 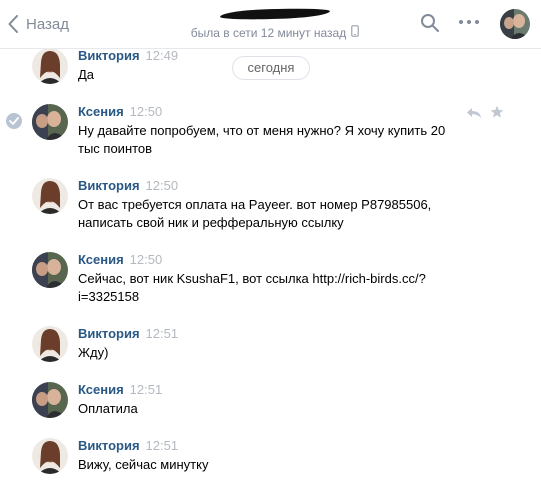 What do you see at coordinates (162, 55) in the screenshot?
I see `message-time: 12:49` at bounding box center [162, 55].